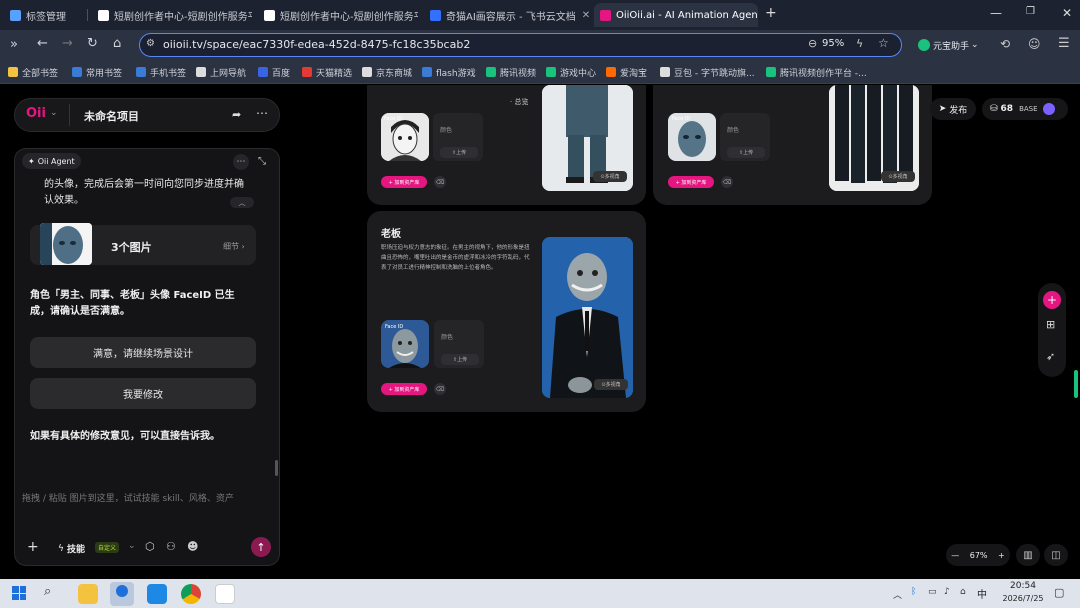 This screenshot has width=1080, height=608. I want to click on minimize-icon: —, so click(996, 13).